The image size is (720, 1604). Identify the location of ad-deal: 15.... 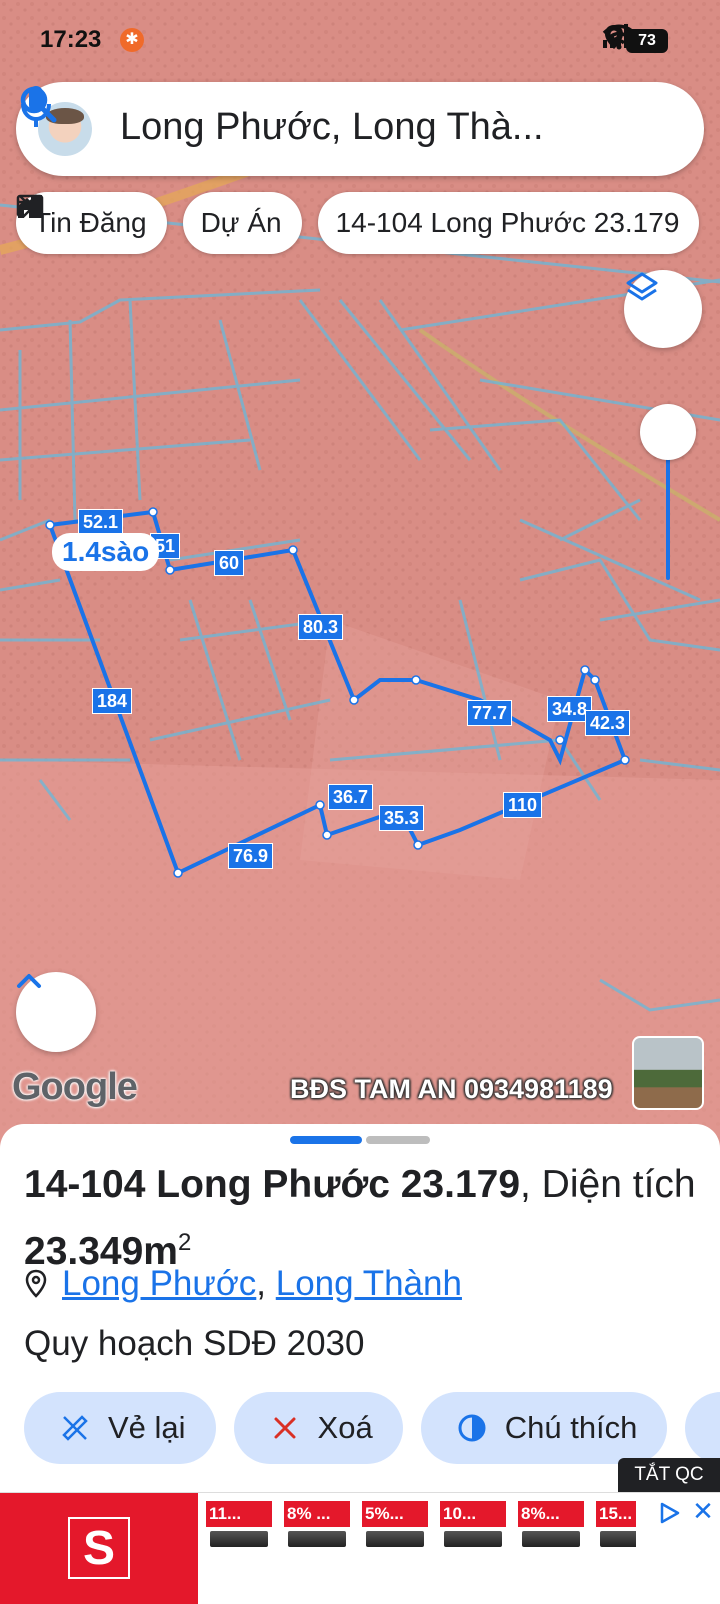
(616, 1526).